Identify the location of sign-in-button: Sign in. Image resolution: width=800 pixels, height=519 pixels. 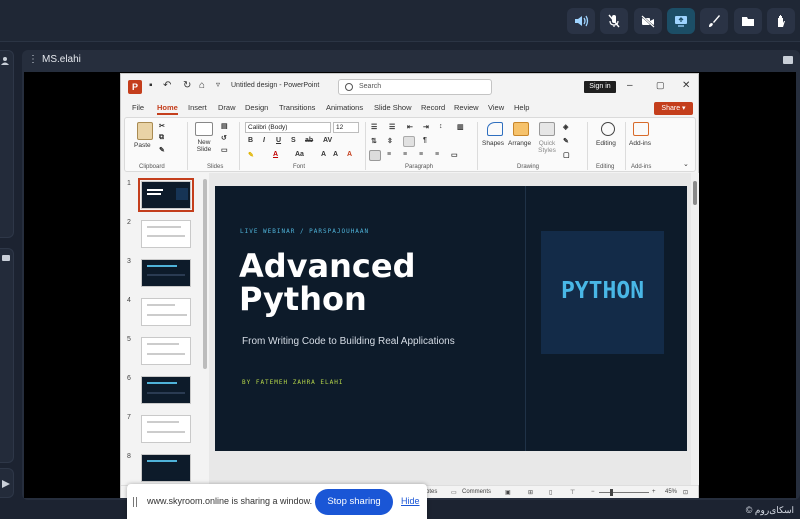
(600, 87).